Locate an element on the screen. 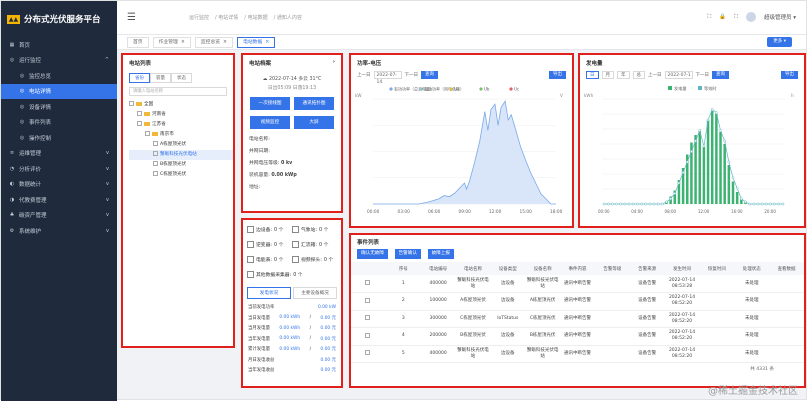 This screenshot has width=807, height=401. sidebar-item-8: ◔ 分析评价 v is located at coordinates (59, 169).